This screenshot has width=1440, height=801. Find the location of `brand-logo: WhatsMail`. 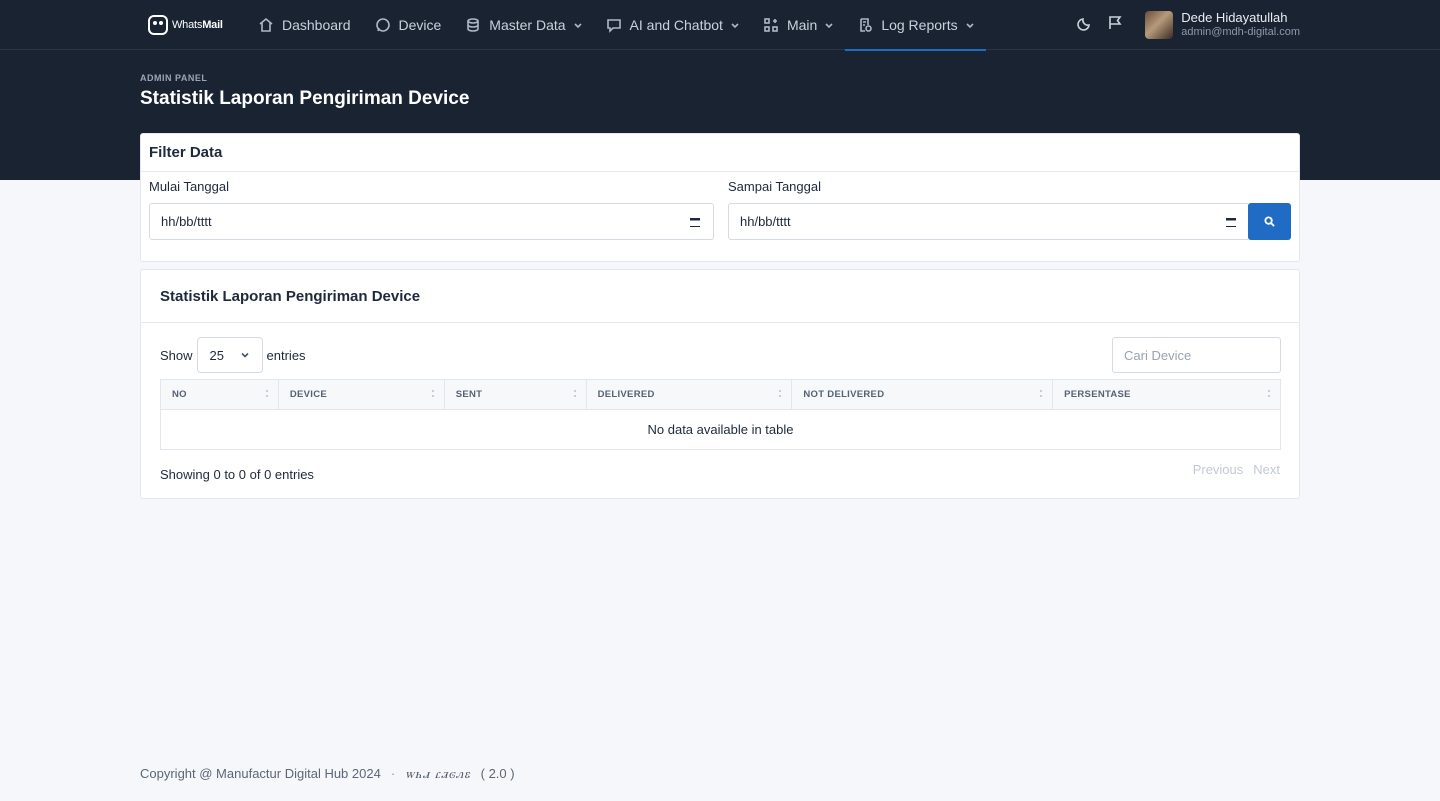

brand-logo: WhatsMail is located at coordinates (185, 25).